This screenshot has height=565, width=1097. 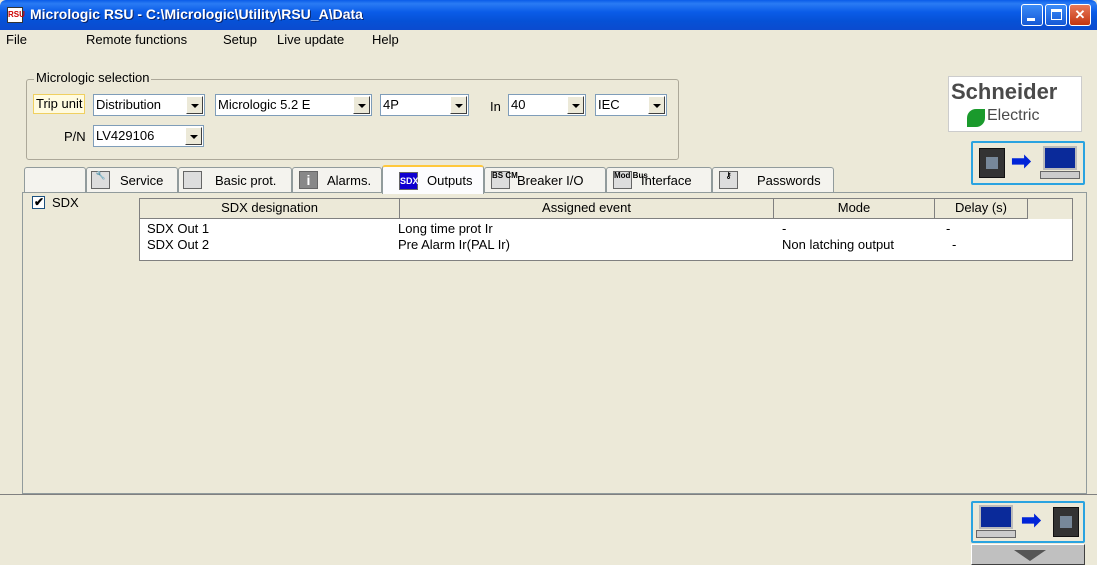 I want to click on sdx-icon: SDX, so click(x=409, y=181).